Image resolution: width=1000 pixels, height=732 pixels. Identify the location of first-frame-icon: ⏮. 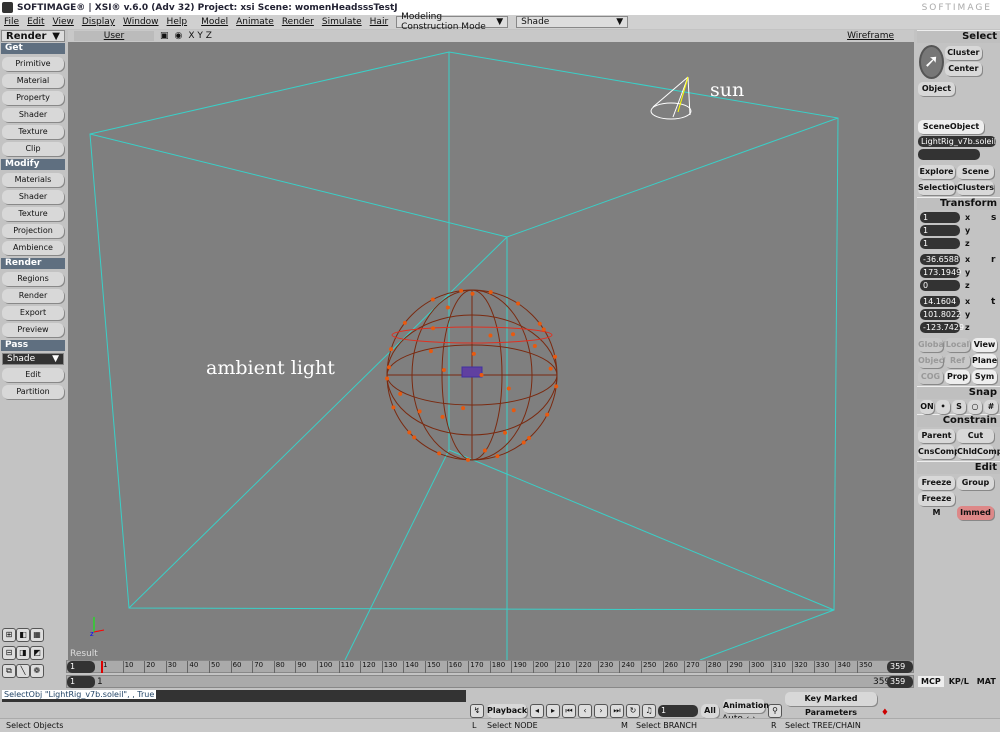
(569, 711).